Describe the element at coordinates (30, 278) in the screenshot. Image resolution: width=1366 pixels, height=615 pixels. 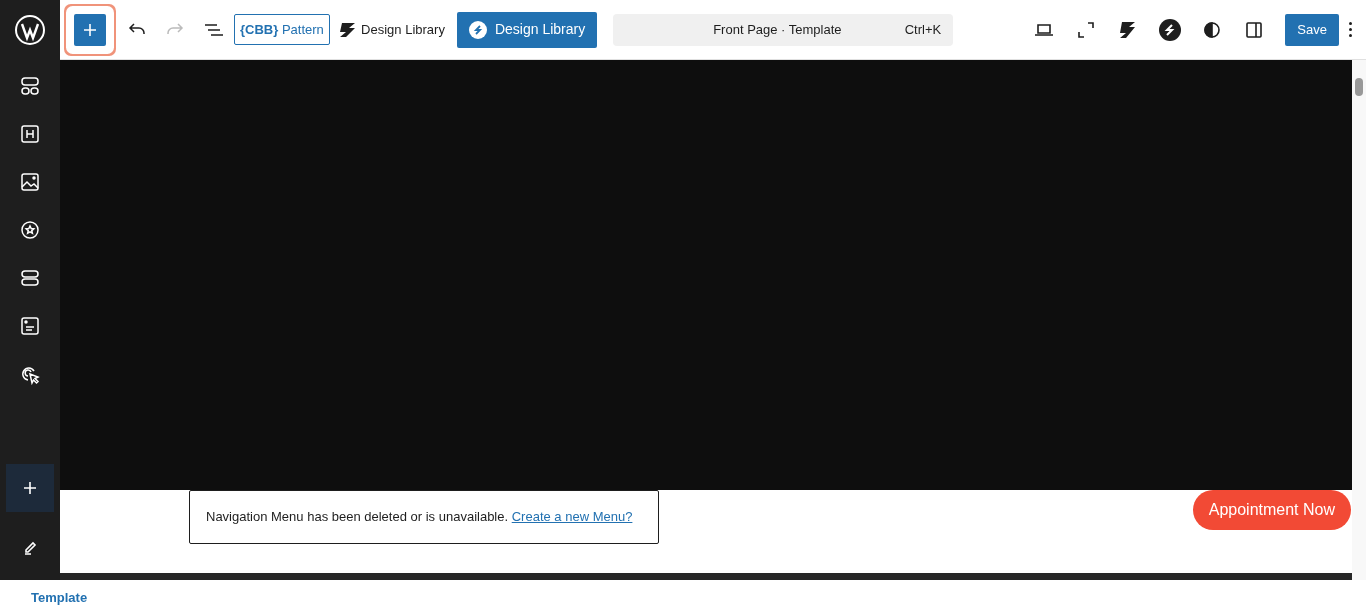
I see `stacked-bars-icon` at that location.